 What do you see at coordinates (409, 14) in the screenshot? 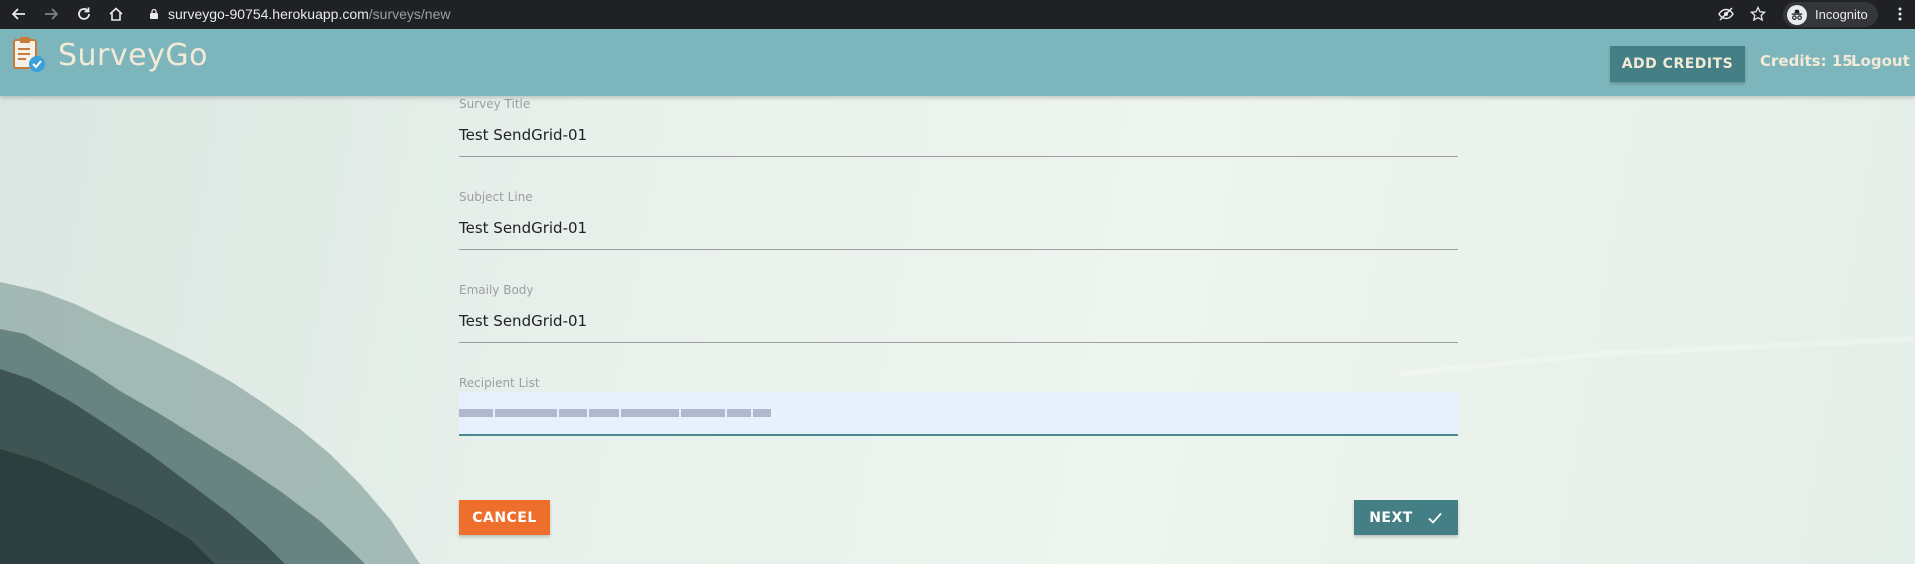
I see `url-path: /surveys/new` at bounding box center [409, 14].